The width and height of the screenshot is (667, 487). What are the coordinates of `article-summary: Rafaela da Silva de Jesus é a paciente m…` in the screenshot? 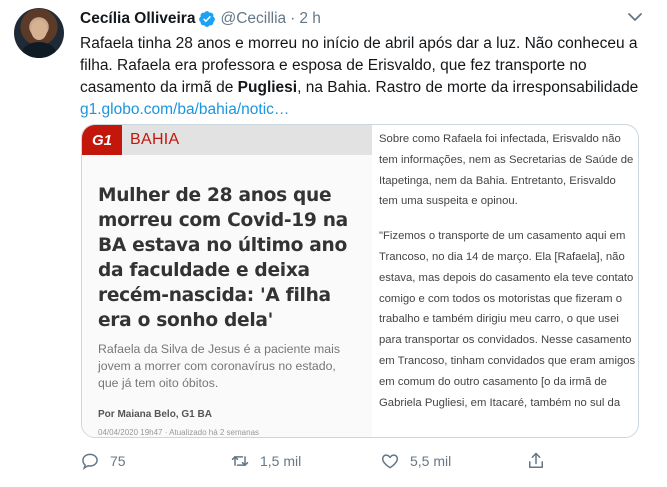 It's located at (219, 366).